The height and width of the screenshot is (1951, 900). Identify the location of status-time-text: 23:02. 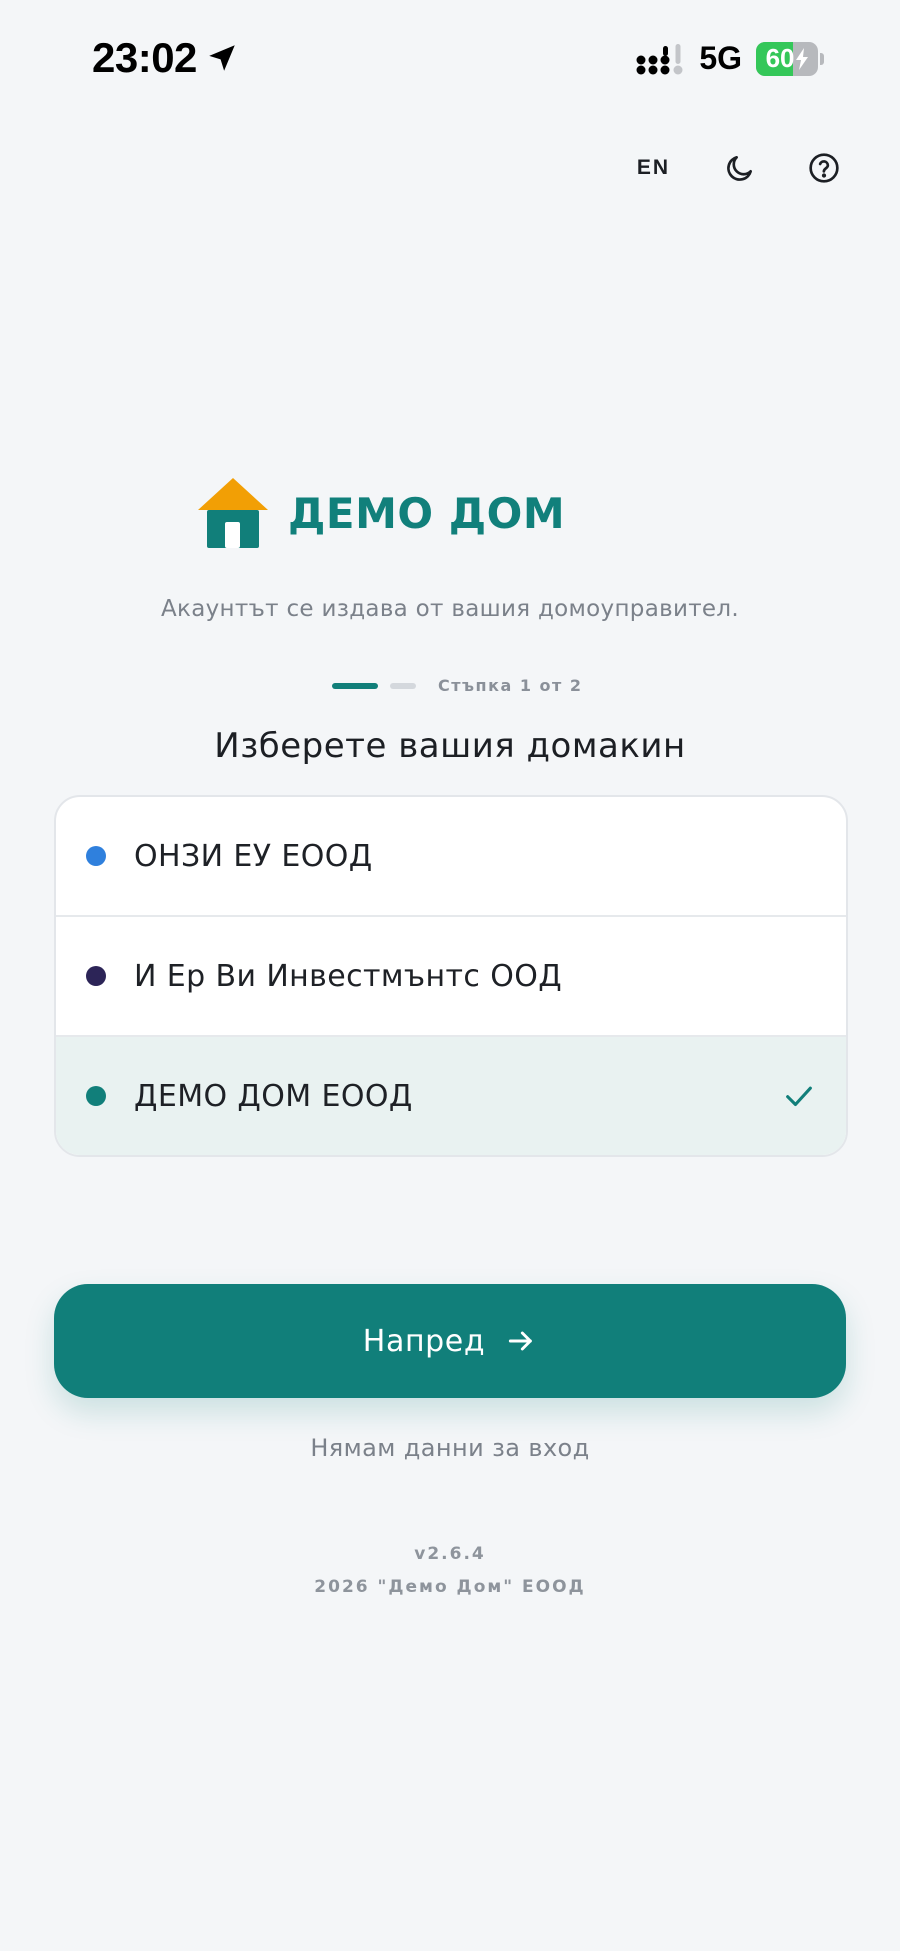
(144, 57).